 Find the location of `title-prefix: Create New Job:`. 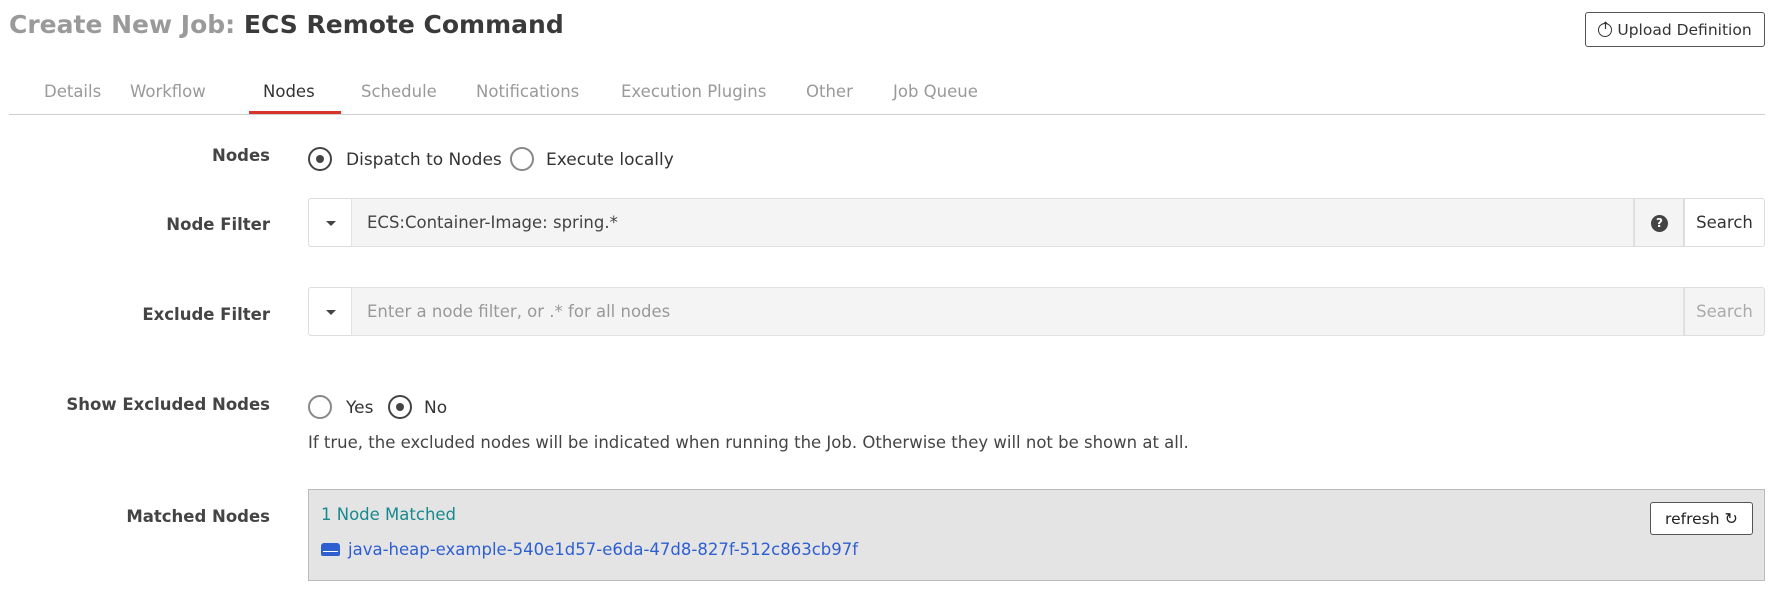

title-prefix: Create New Job: is located at coordinates (122, 24).